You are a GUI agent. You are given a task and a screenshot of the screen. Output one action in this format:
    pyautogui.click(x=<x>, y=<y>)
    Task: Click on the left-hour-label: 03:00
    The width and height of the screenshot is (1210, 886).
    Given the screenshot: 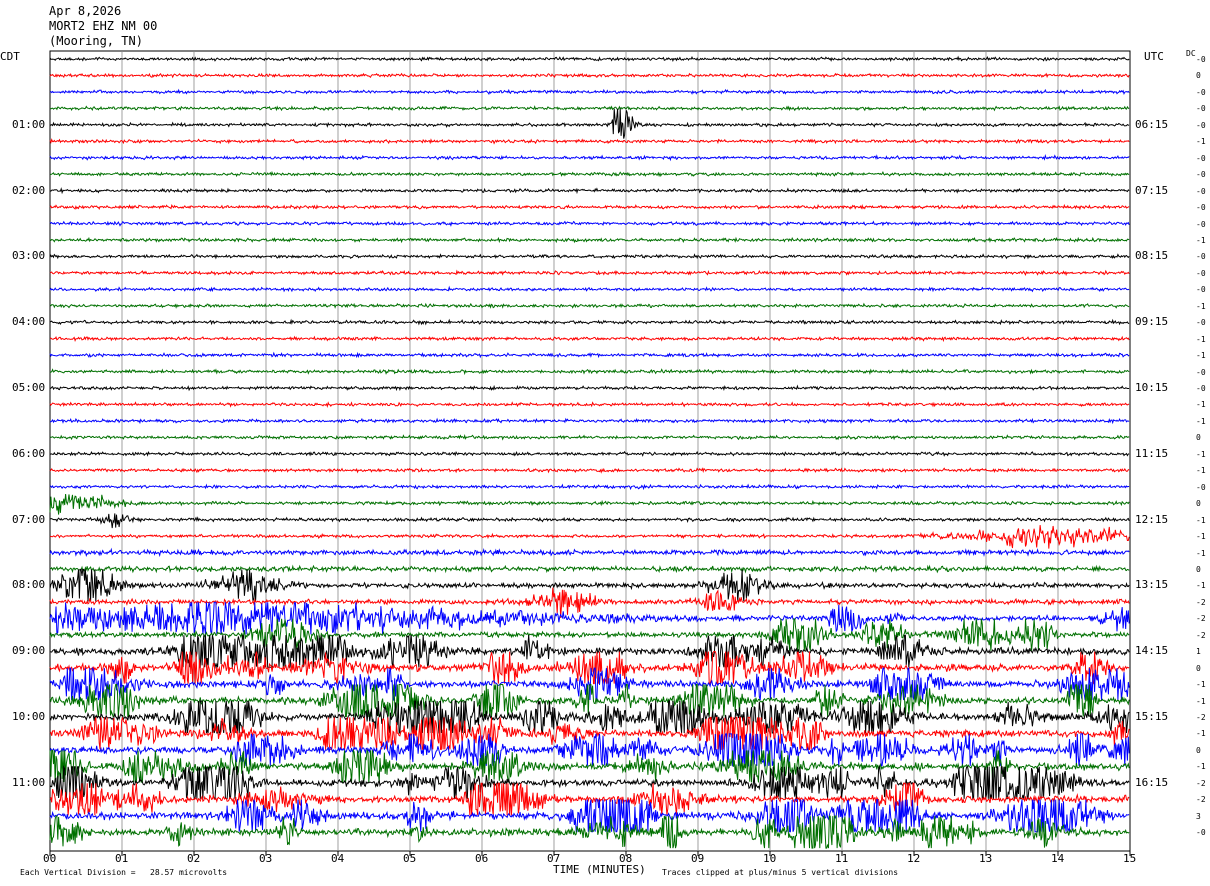 What is the action you would take?
    pyautogui.click(x=29, y=256)
    